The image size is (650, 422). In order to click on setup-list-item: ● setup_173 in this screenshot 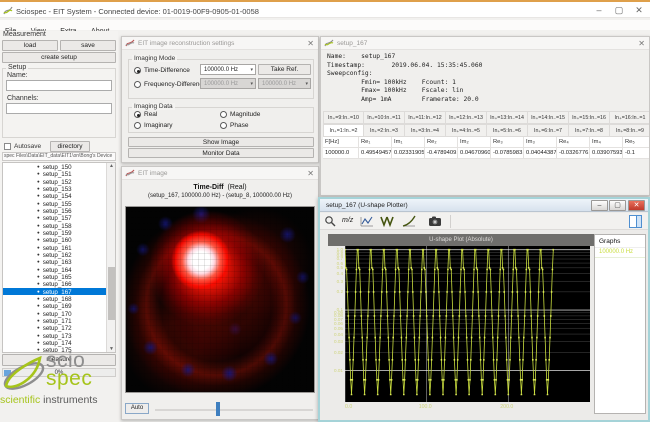, I will do `click(55, 336)`.